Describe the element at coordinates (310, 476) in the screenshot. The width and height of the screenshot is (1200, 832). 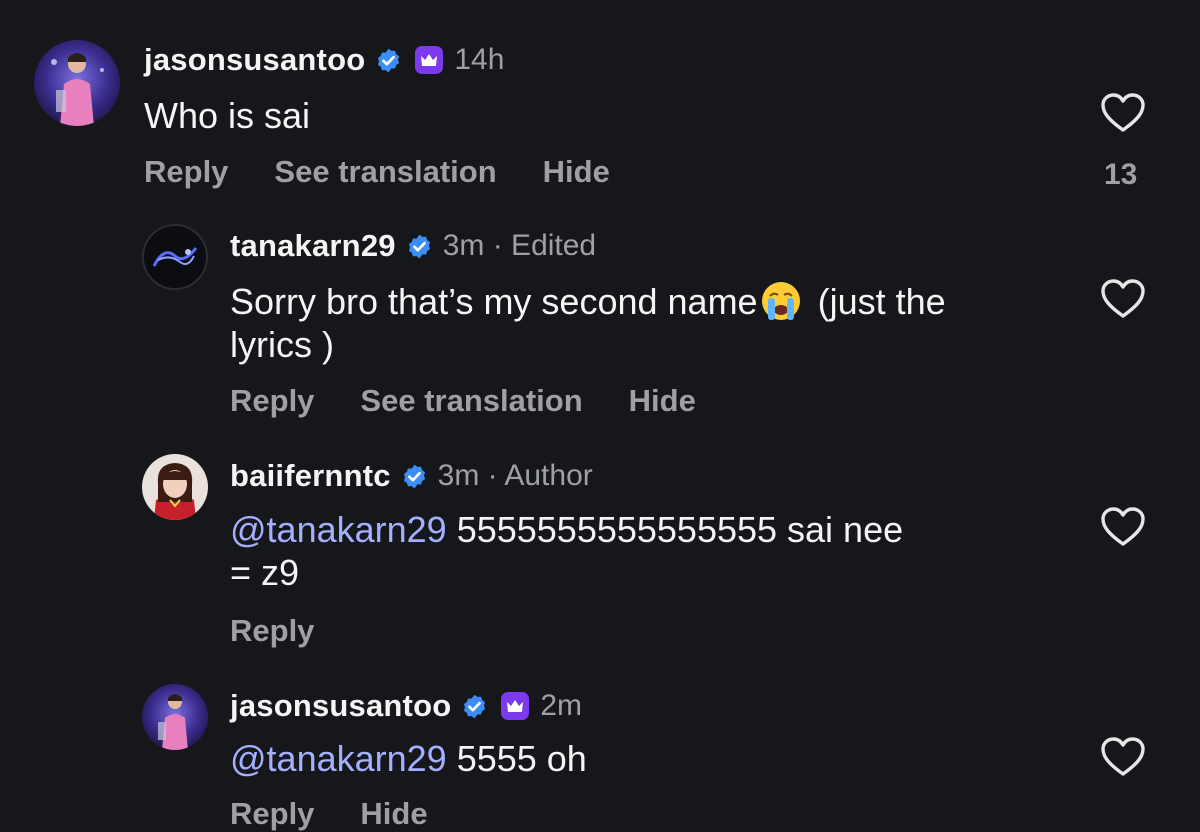
I see `username: baiifernntc` at that location.